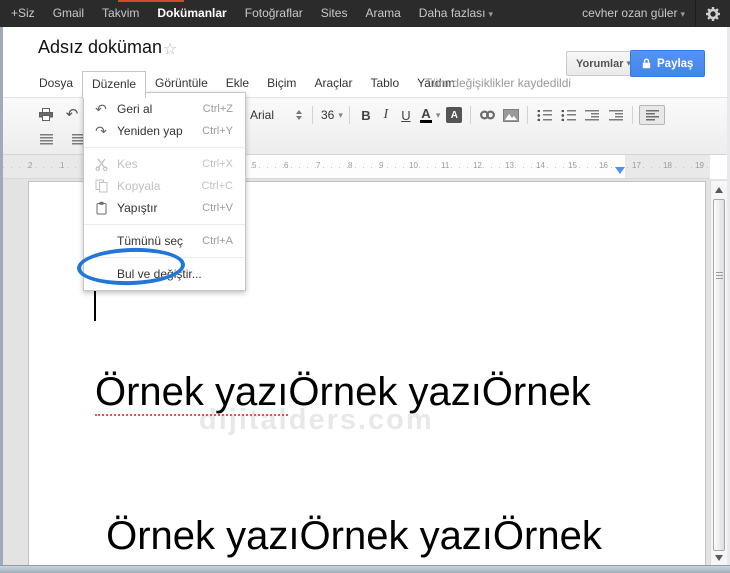 Image resolution: width=730 pixels, height=573 pixels. Describe the element at coordinates (382, 13) in the screenshot. I see `topbar-link-search: Arama` at that location.